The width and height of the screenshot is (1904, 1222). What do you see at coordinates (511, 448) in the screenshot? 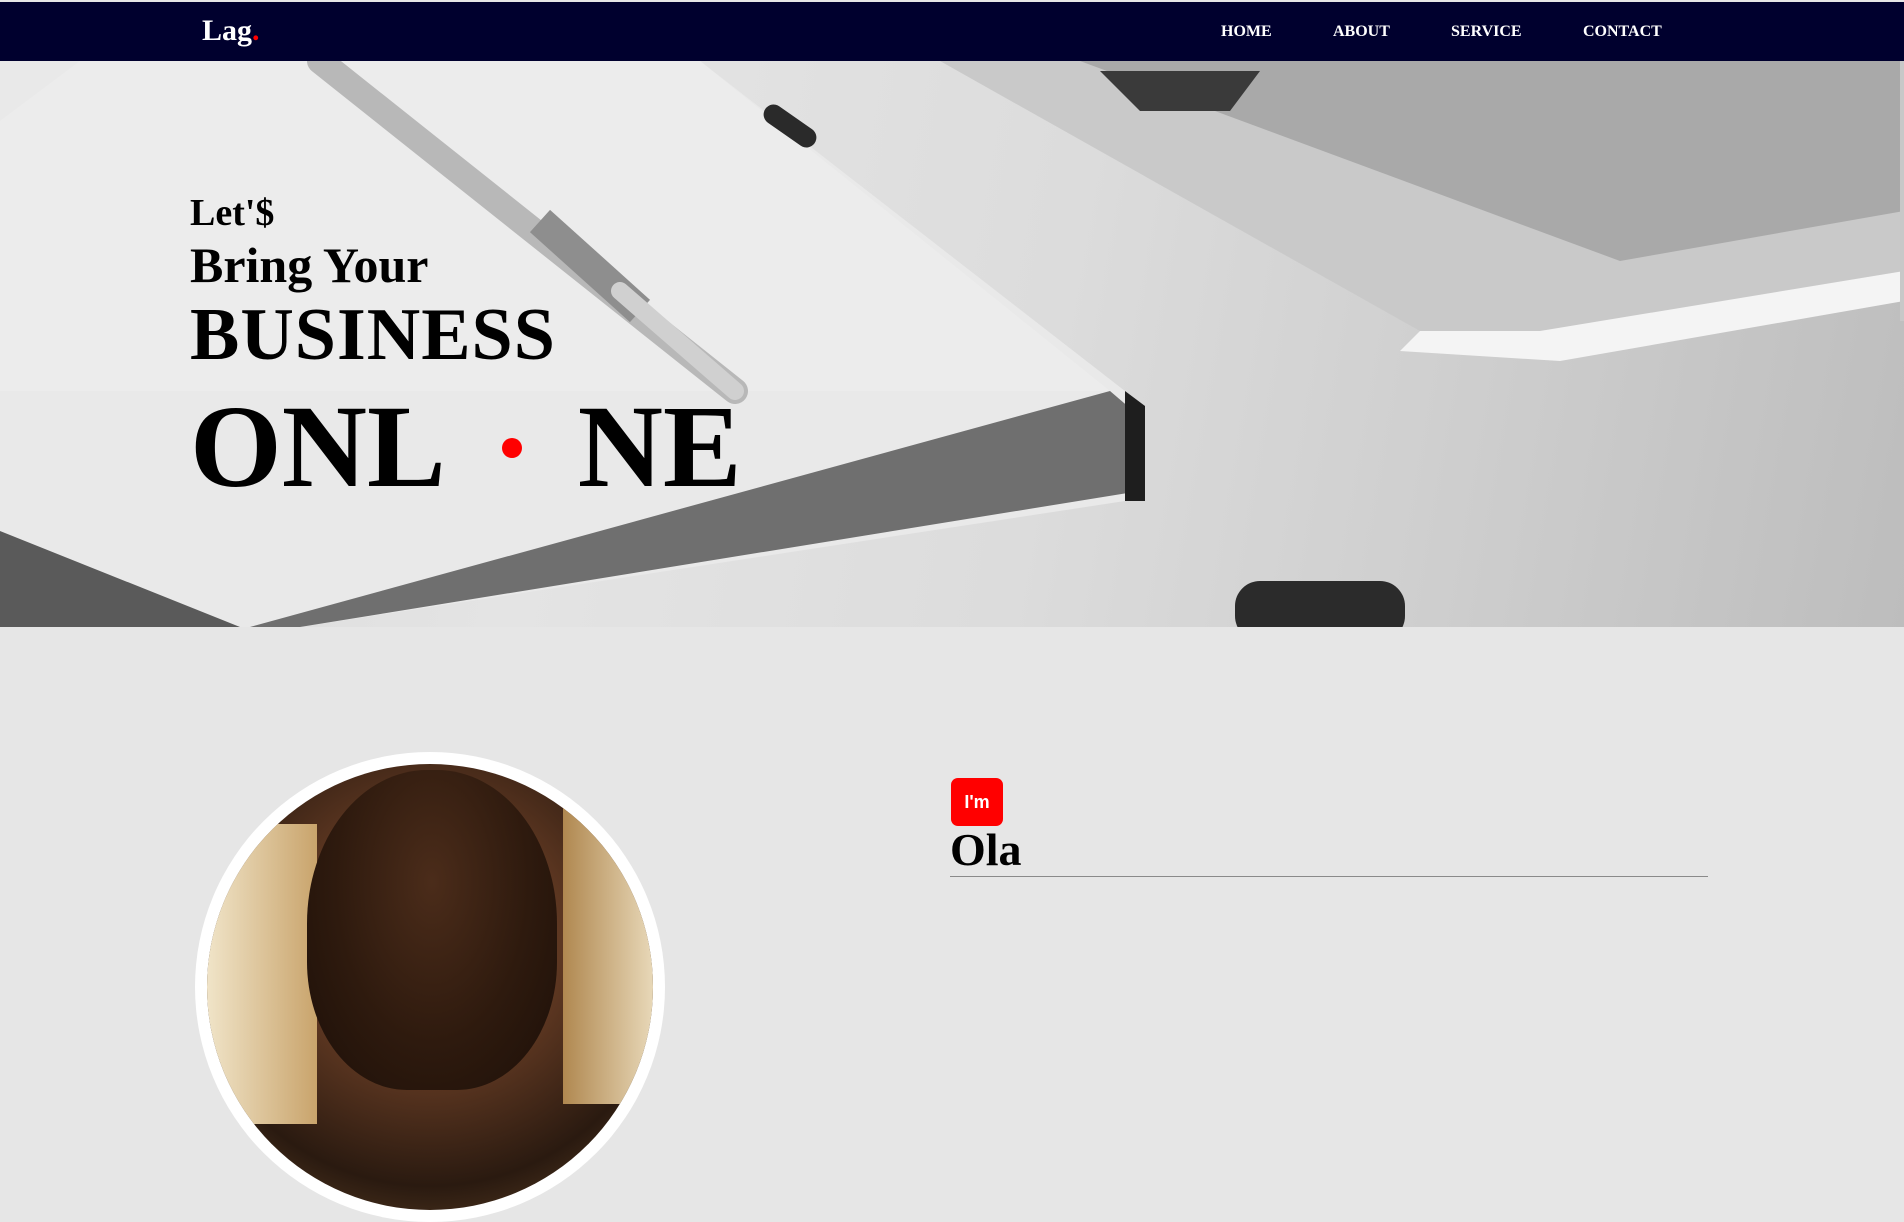
I see `red-dot-icon` at bounding box center [511, 448].